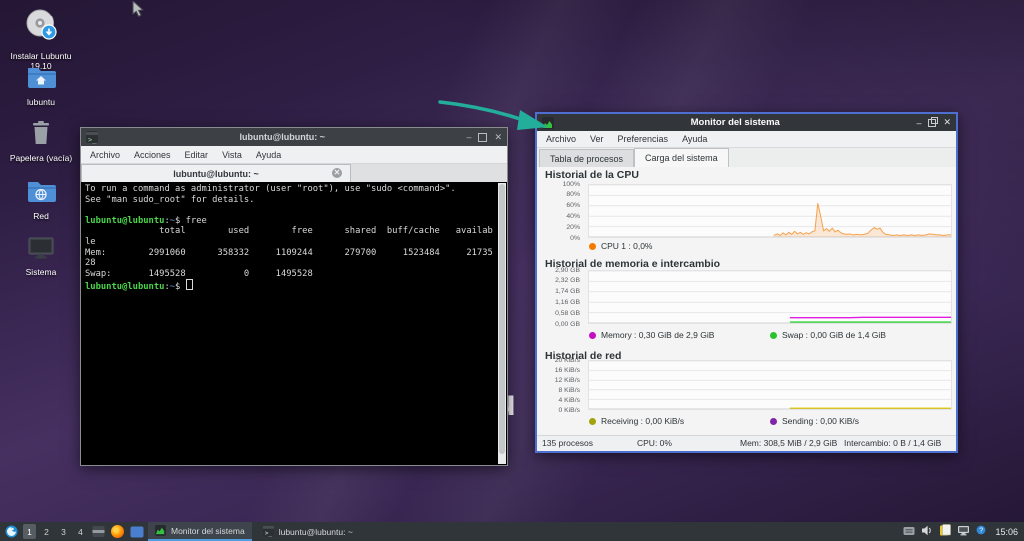 The height and width of the screenshot is (541, 1024). Describe the element at coordinates (587, 158) in the screenshot. I see `tab-process-table: Tabla de procesos` at that location.